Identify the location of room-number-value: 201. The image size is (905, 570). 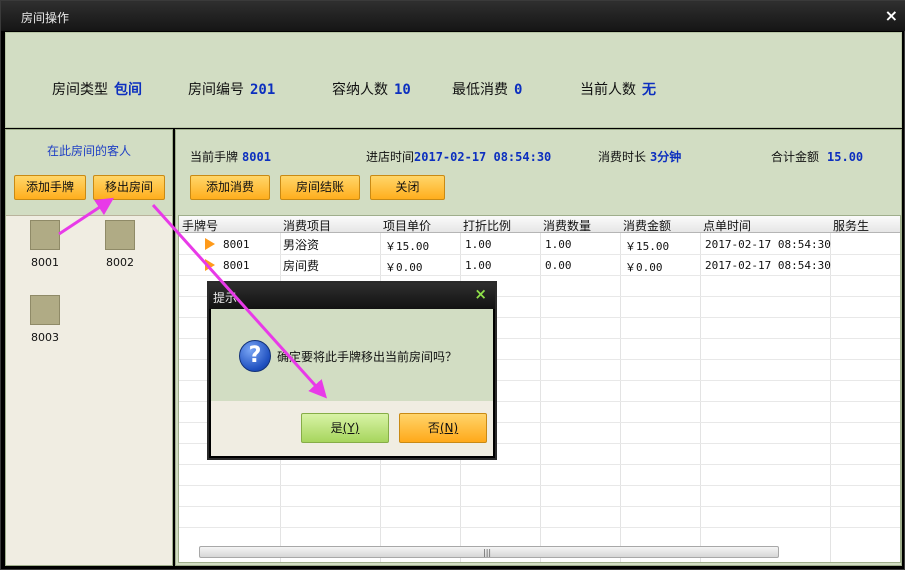
(263, 90).